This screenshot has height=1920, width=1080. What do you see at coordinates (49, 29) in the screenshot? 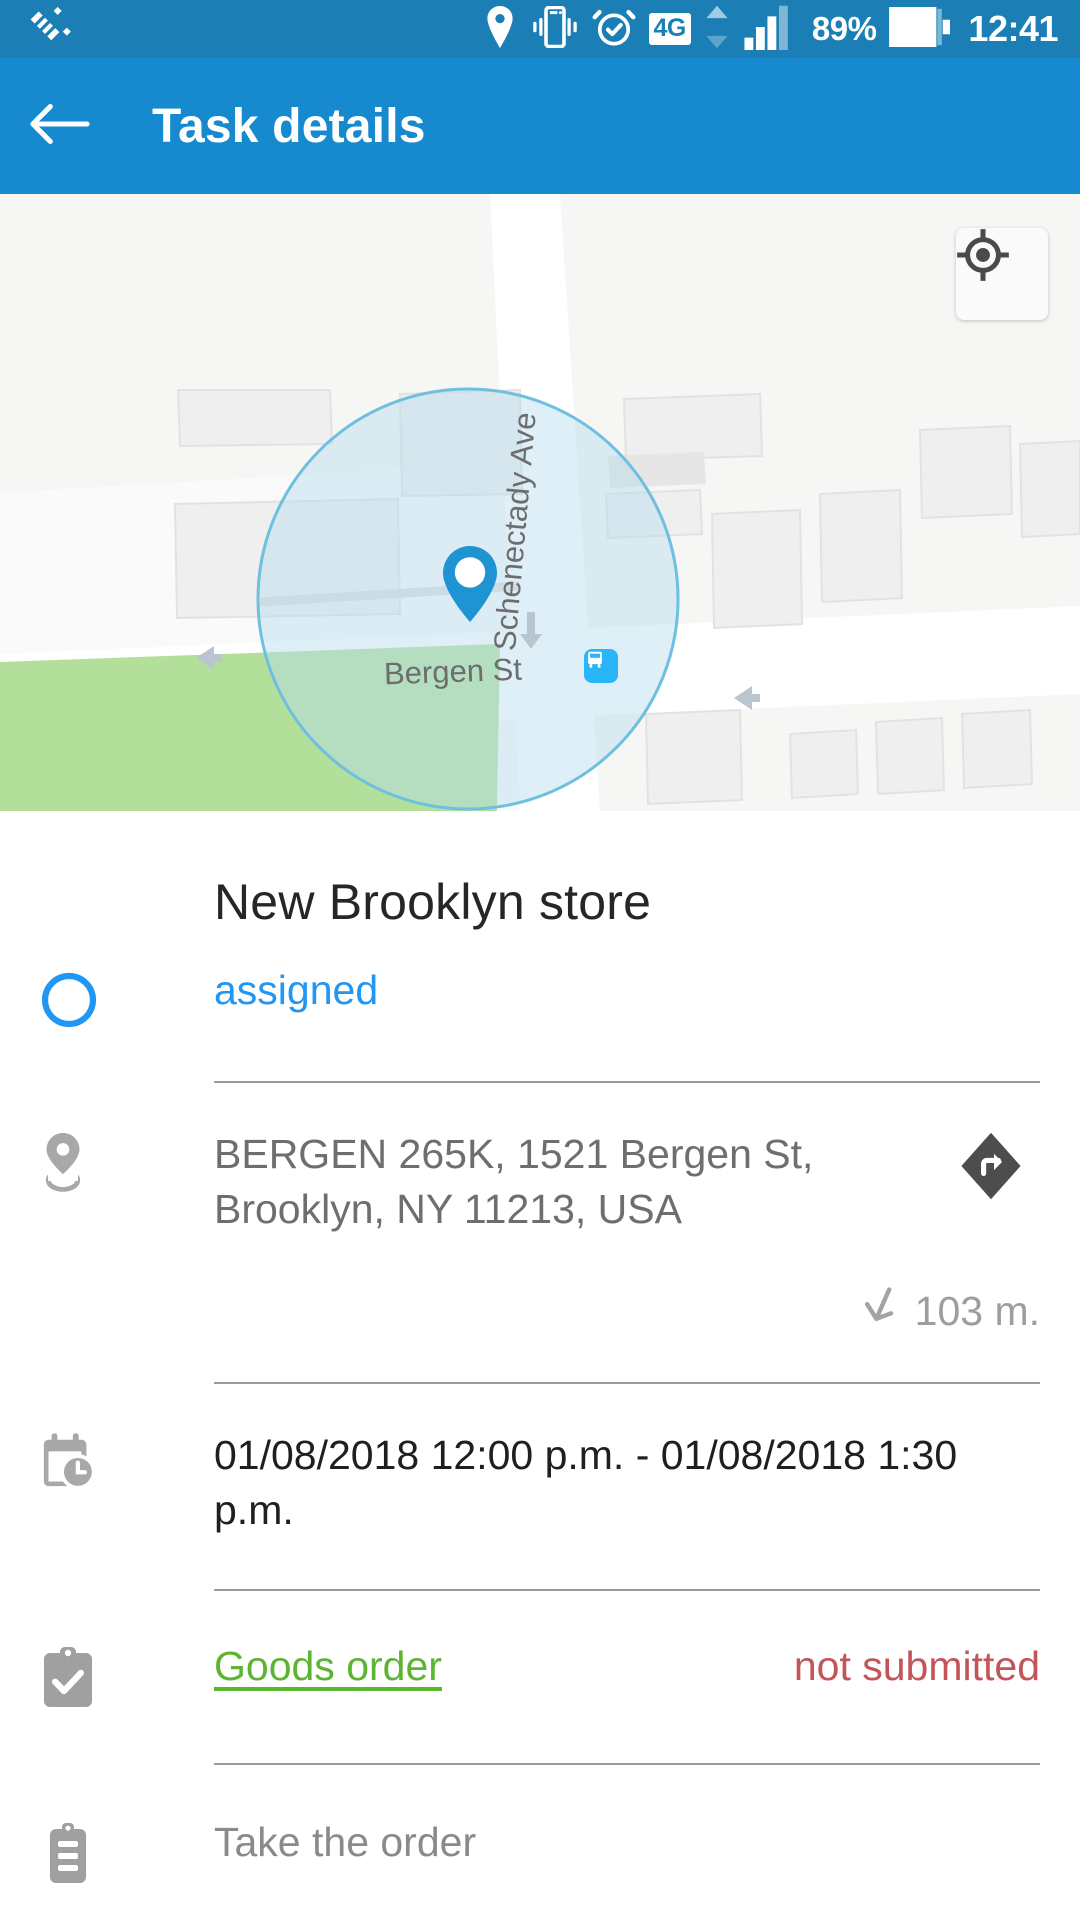
I see `satellite-icon` at bounding box center [49, 29].